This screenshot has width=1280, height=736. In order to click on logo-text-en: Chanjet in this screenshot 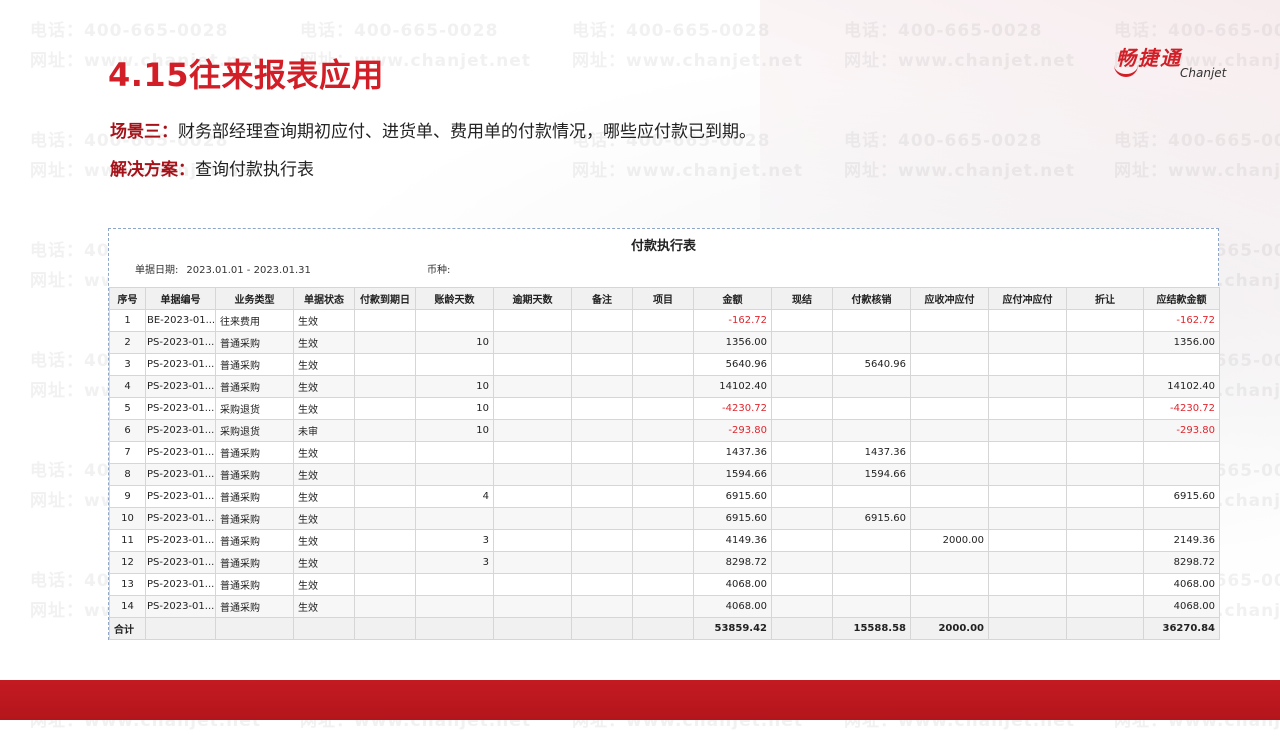, I will do `click(1203, 73)`.